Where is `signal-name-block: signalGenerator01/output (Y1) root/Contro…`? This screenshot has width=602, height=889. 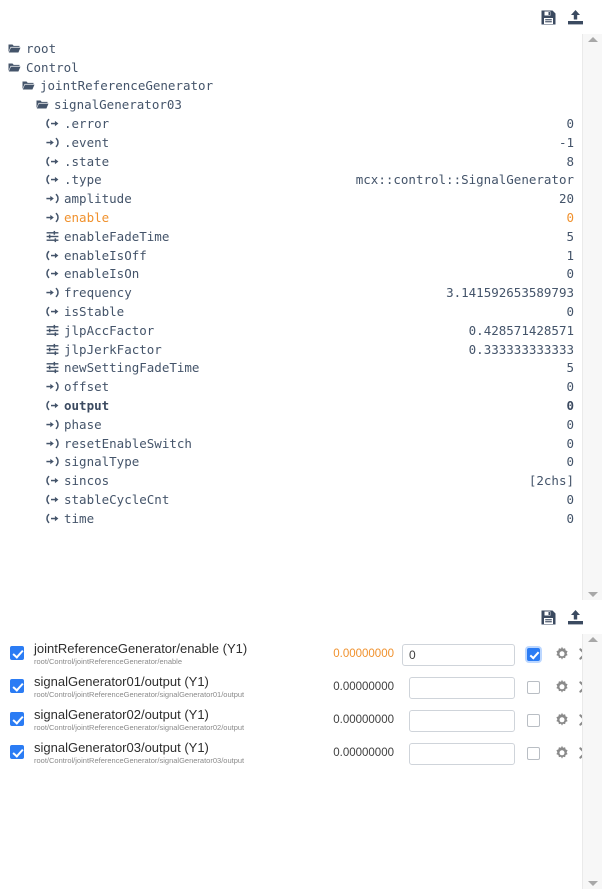 signal-name-block: signalGenerator01/output (Y1) root/Contro… is located at coordinates (168, 686).